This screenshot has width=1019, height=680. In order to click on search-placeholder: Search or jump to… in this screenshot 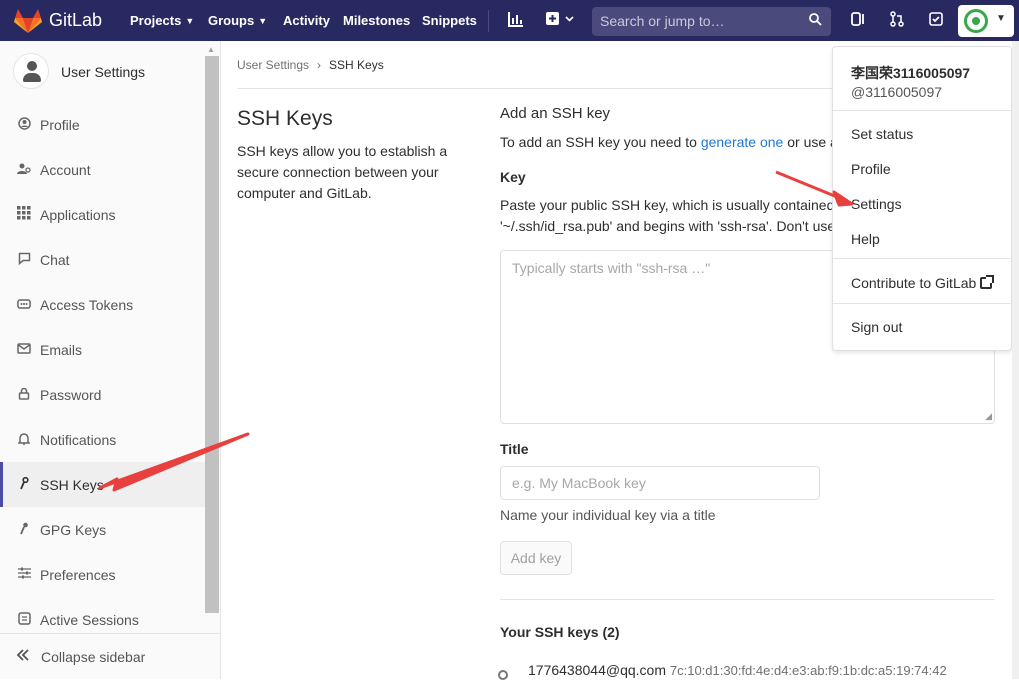, I will do `click(662, 21)`.